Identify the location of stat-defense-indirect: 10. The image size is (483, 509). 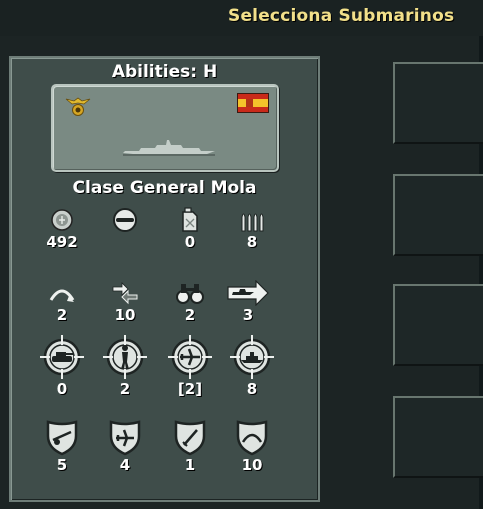
(252, 445).